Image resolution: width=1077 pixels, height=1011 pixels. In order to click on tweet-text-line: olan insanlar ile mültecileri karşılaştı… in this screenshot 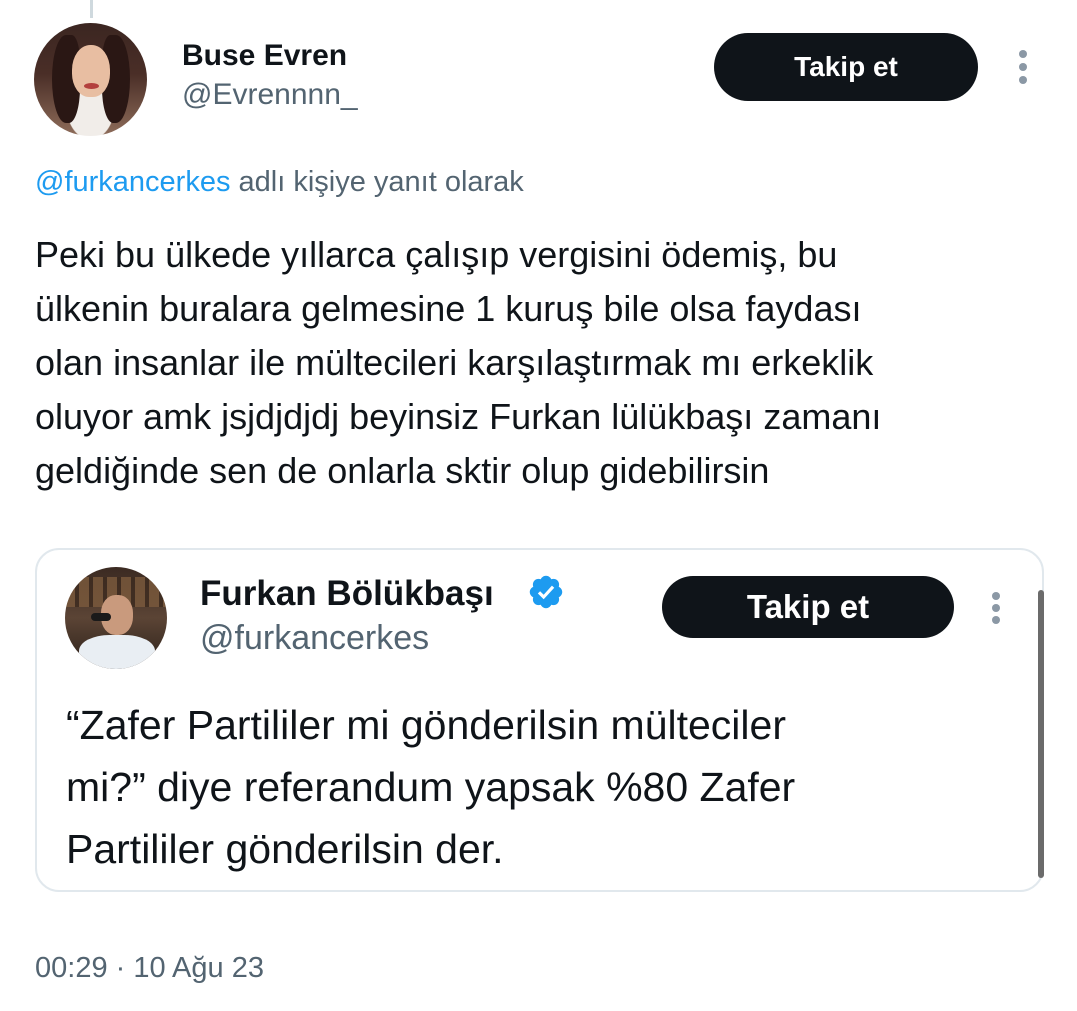, I will do `click(454, 362)`.